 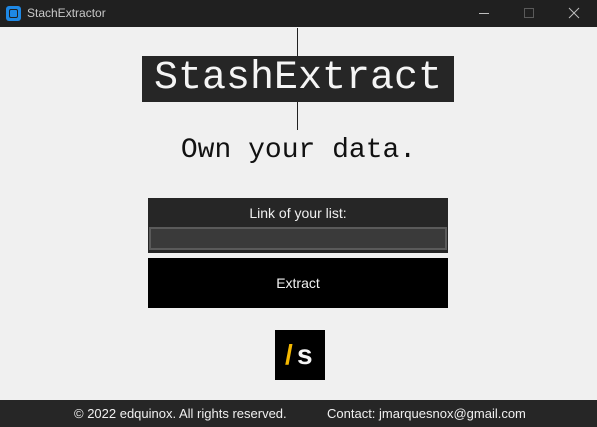 I want to click on logo-slash: /, so click(x=289, y=354).